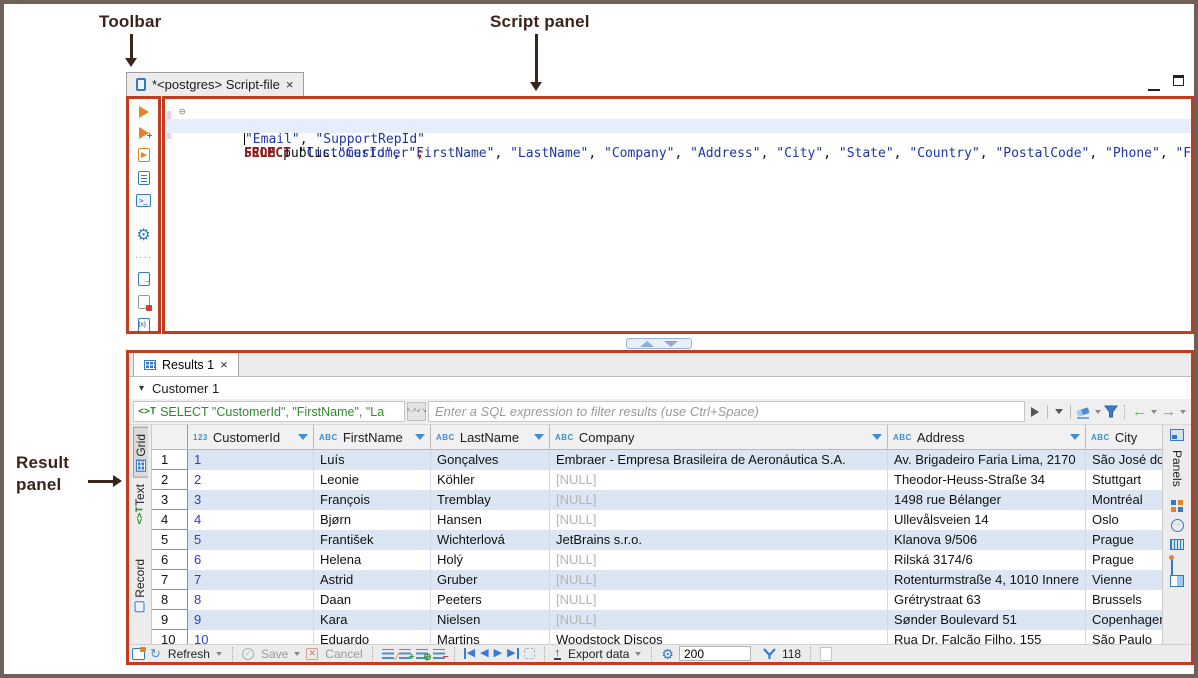  I want to click on table-cell: 5, so click(251, 540).